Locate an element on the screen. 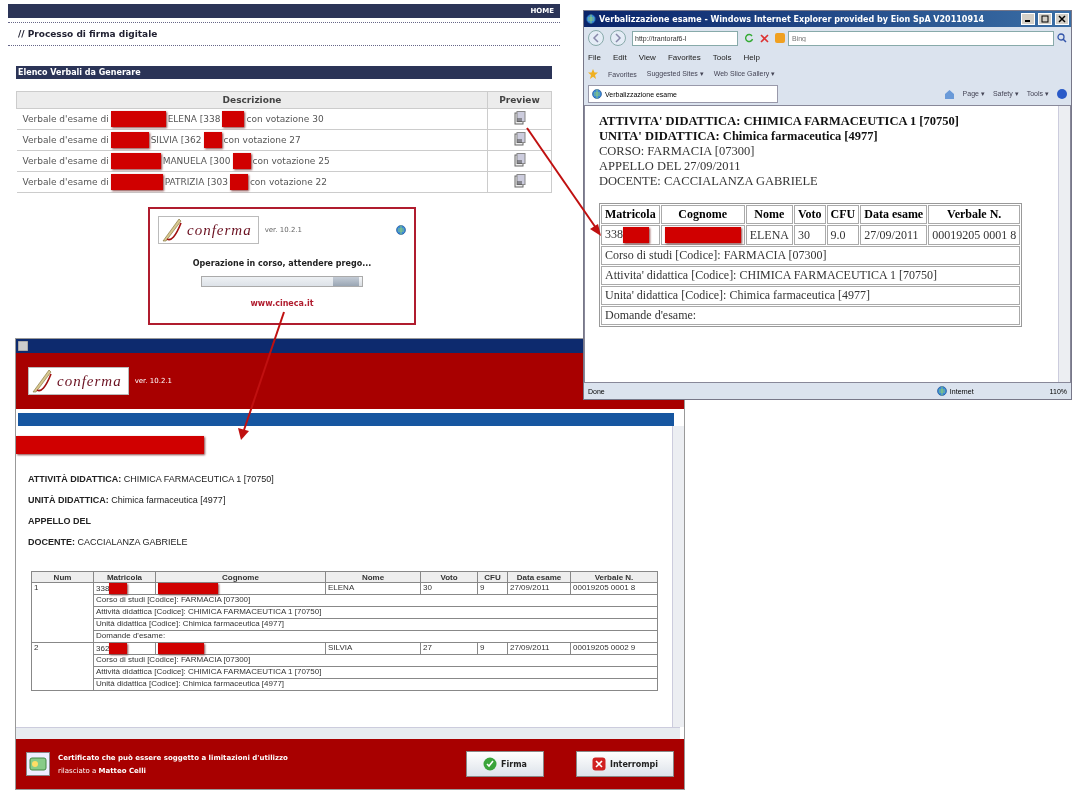 The height and width of the screenshot is (793, 1072). app-icon is located at coordinates (23, 346).